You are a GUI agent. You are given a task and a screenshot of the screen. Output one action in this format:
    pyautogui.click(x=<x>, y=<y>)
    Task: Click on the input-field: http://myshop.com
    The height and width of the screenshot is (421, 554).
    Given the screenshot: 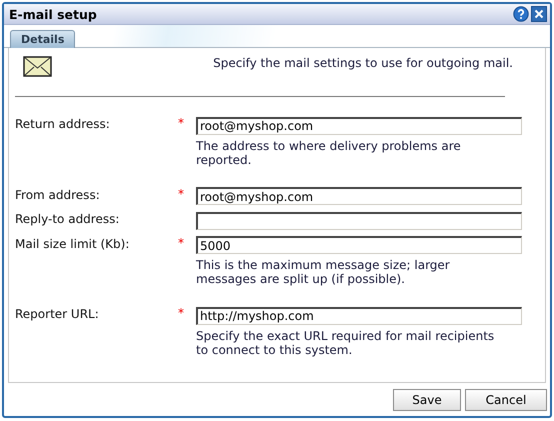 What is the action you would take?
    pyautogui.click(x=359, y=315)
    